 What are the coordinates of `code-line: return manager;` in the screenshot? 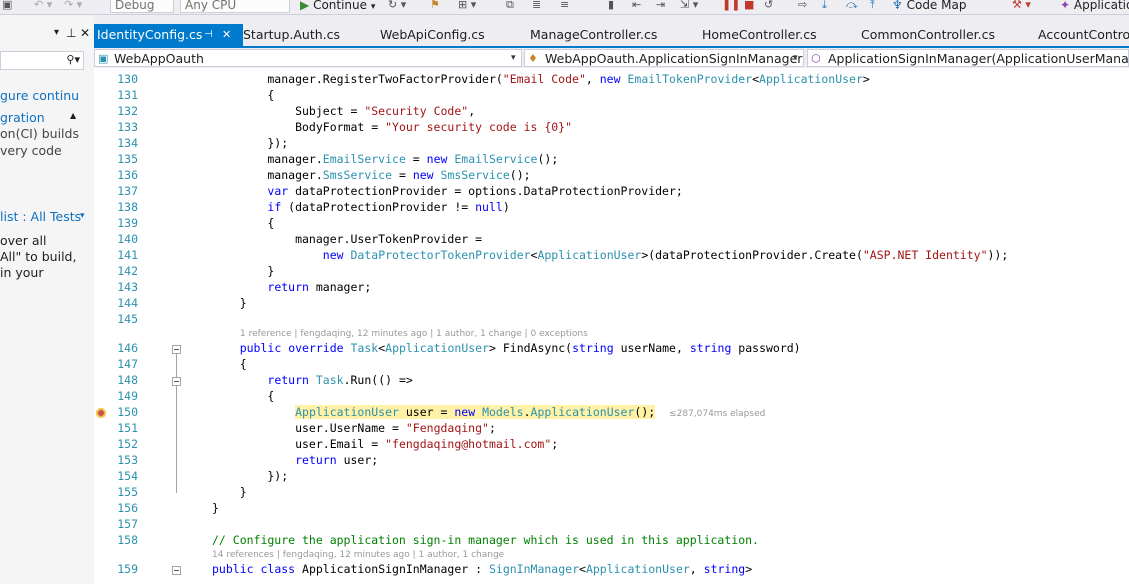 It's located at (291, 287).